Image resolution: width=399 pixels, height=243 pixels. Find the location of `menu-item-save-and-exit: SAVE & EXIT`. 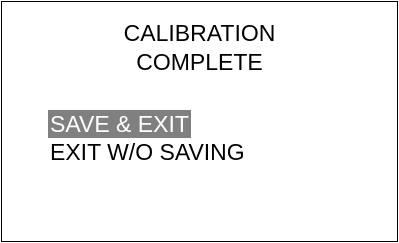

menu-item-save-and-exit: SAVE & EXIT is located at coordinates (119, 124).